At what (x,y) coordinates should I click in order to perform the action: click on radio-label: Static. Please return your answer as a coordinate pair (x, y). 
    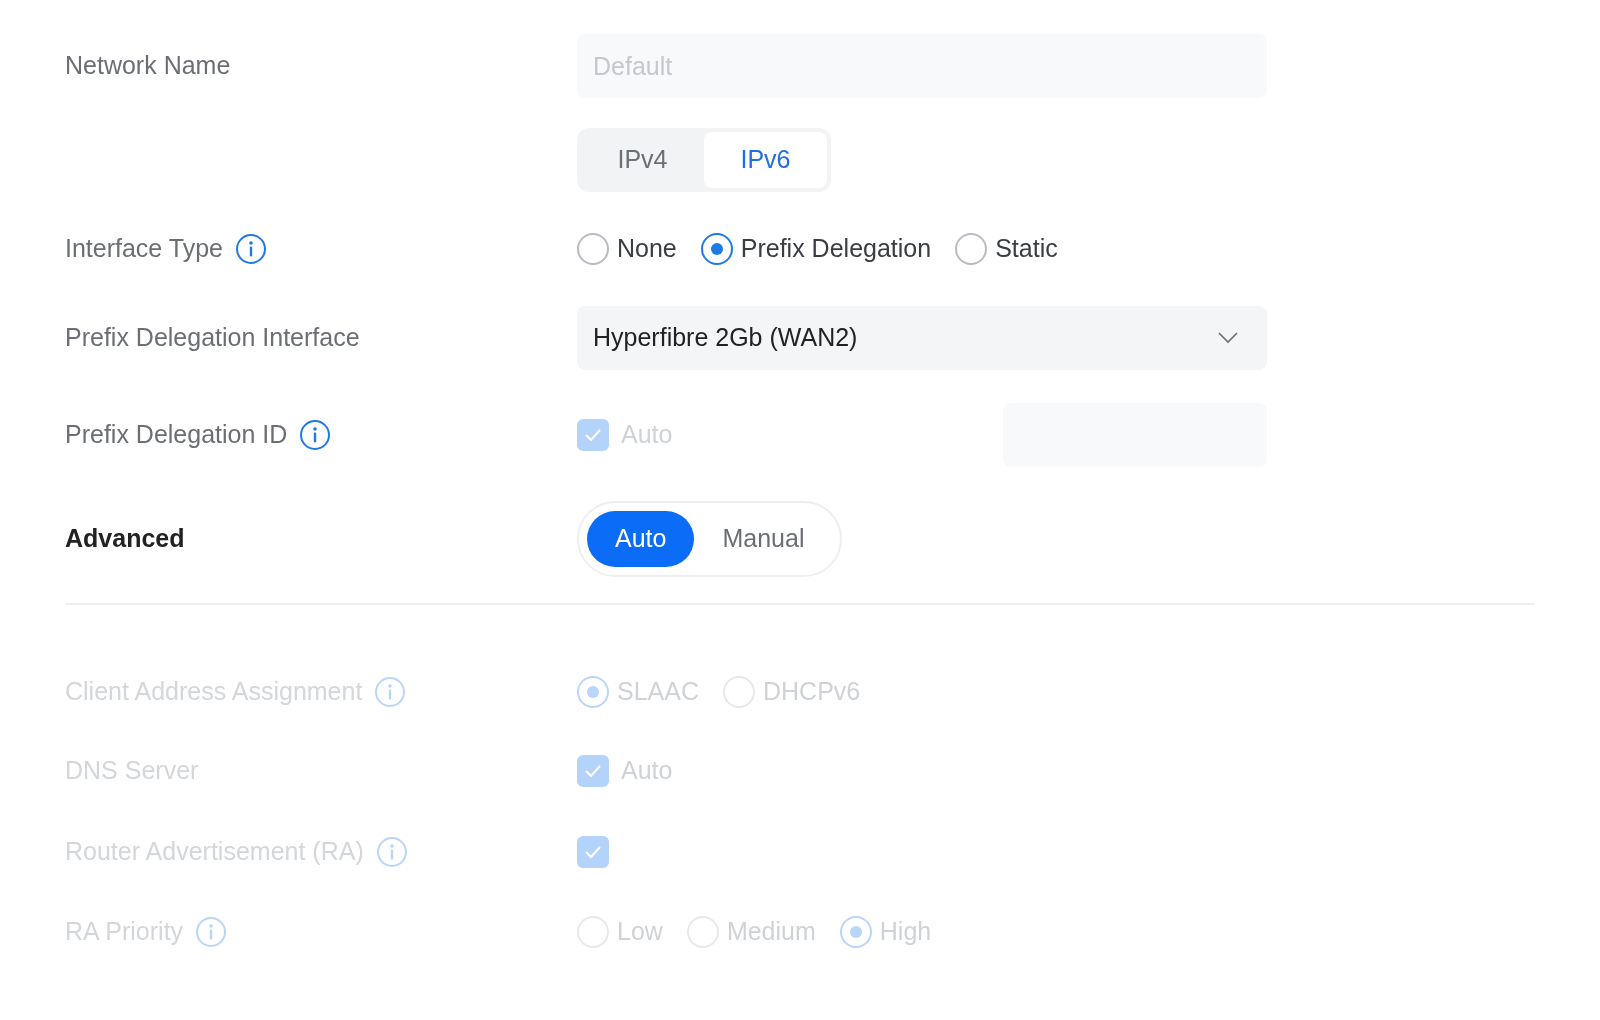
    Looking at the image, I should click on (1026, 249).